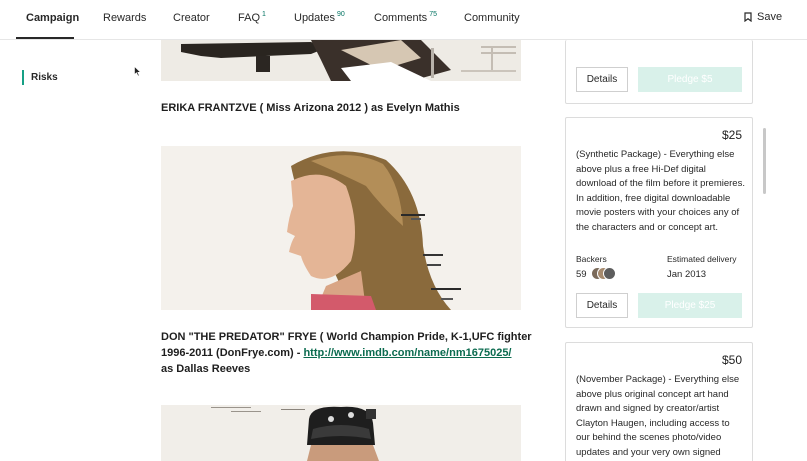 This screenshot has width=807, height=461. What do you see at coordinates (232, 353) in the screenshot?
I see `cast-caption-2-text: 1996-2011 (DonFrye.com) -` at bounding box center [232, 353].